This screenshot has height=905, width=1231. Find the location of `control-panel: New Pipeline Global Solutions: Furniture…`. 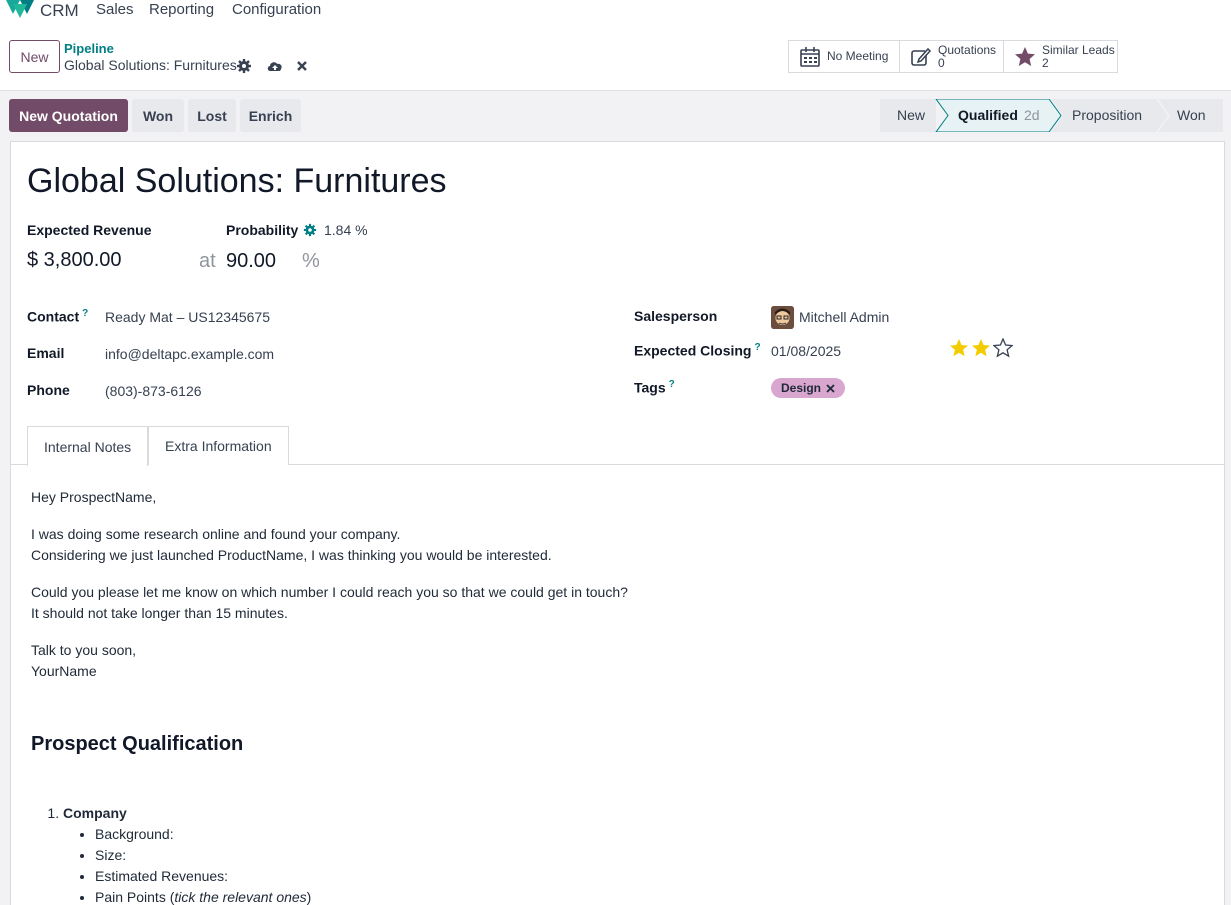

control-panel: New Pipeline Global Solutions: Furniture… is located at coordinates (615, 56).